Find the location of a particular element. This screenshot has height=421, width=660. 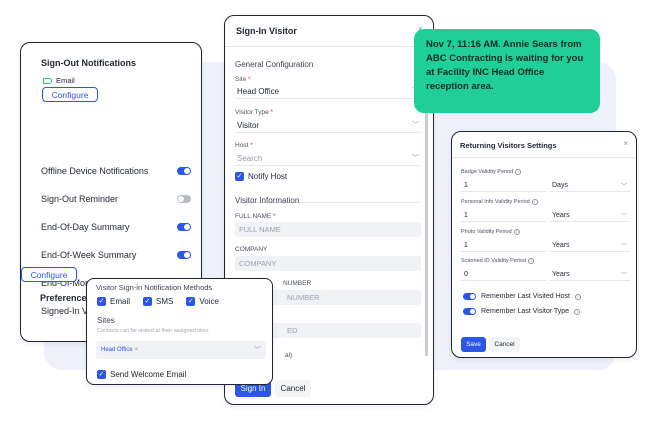

offline-device-notifications-row: Offline Device Notifications is located at coordinates (116, 171).